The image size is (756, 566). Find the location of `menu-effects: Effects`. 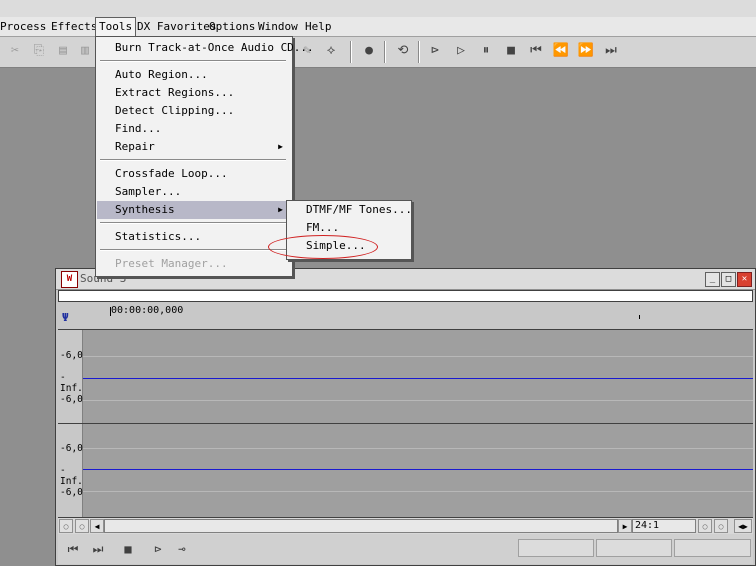

menu-effects: Effects is located at coordinates (74, 26).